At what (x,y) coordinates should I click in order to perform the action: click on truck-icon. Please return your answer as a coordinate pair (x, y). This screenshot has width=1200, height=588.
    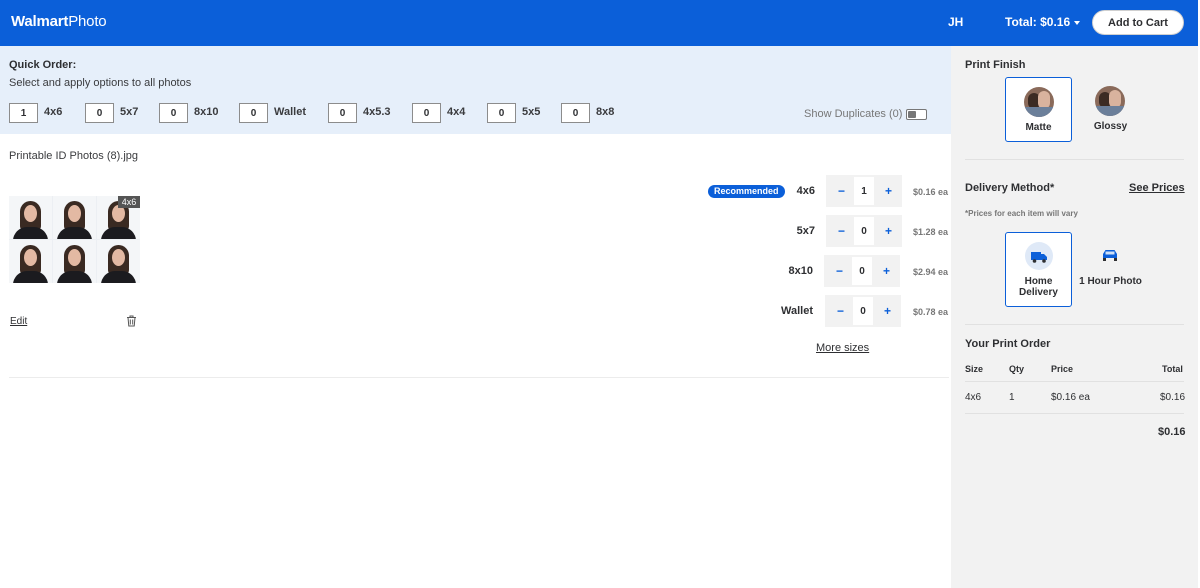
    Looking at the image, I should click on (1039, 256).